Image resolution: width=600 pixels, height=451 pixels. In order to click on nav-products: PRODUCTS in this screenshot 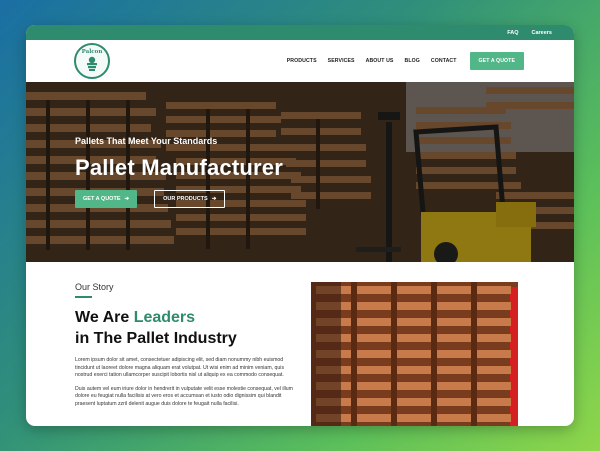, I will do `click(302, 61)`.